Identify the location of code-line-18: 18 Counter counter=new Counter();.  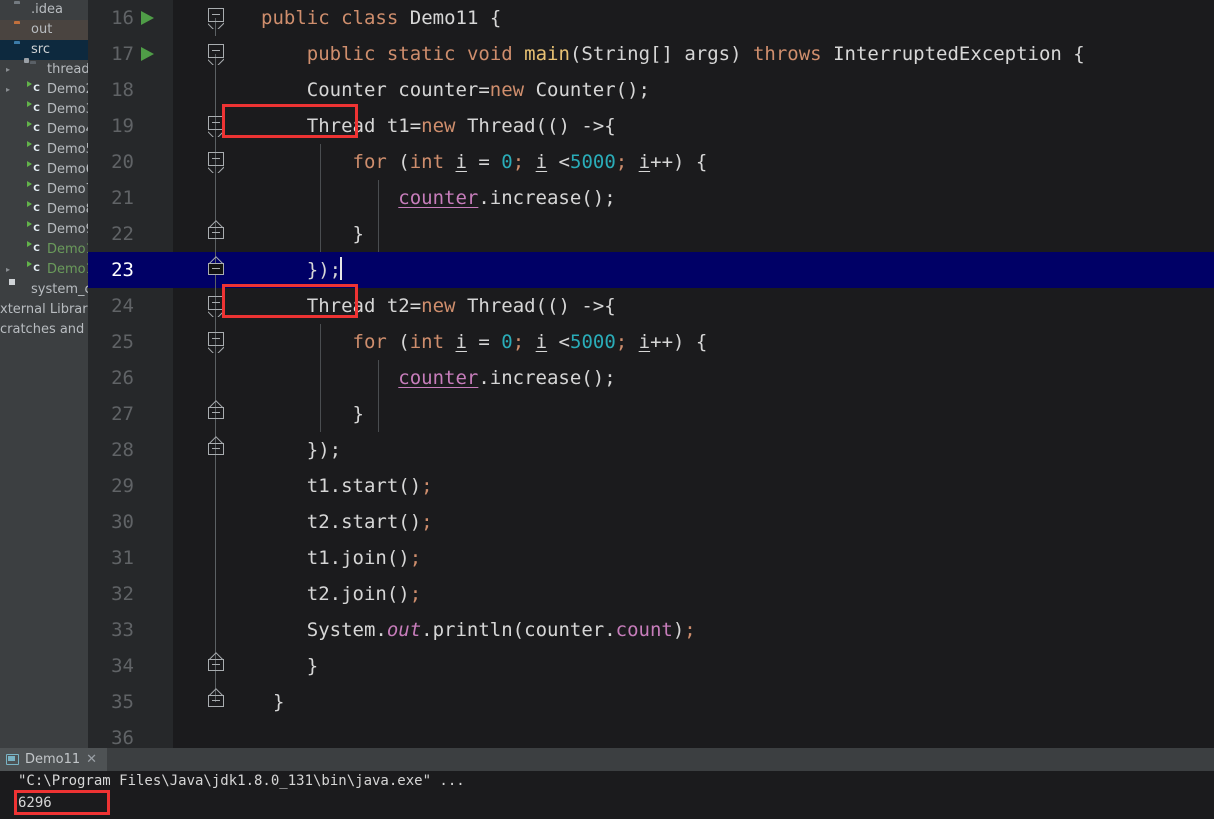
(651, 90).